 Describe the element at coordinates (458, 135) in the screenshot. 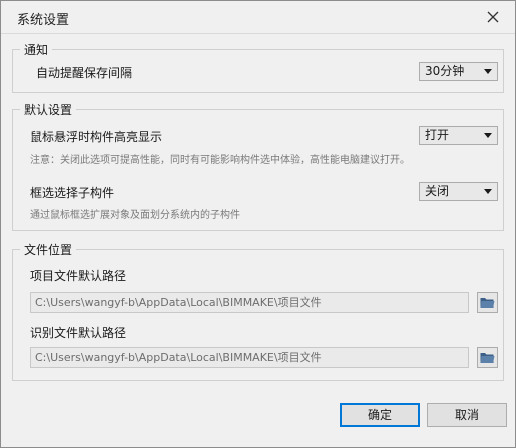

I see `hover-highlight-select: 打开` at that location.